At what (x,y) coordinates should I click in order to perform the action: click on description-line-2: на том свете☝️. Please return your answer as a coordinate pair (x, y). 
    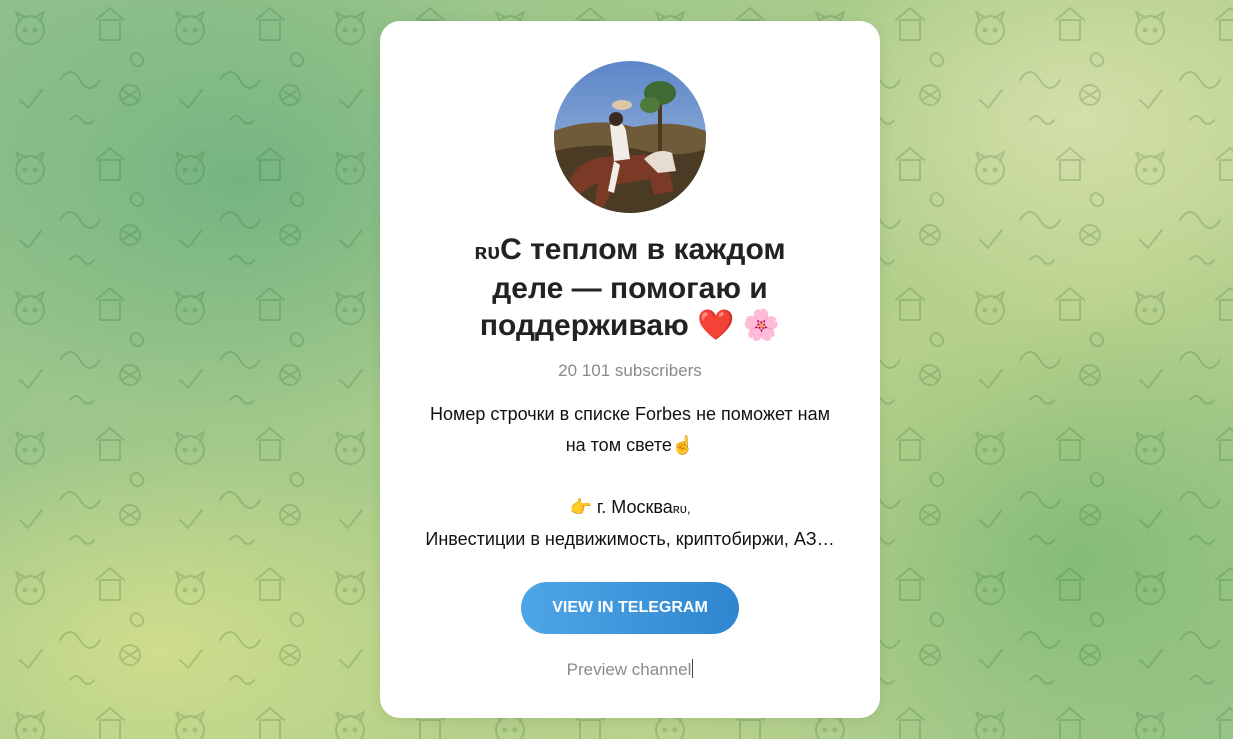
    Looking at the image, I should click on (630, 445).